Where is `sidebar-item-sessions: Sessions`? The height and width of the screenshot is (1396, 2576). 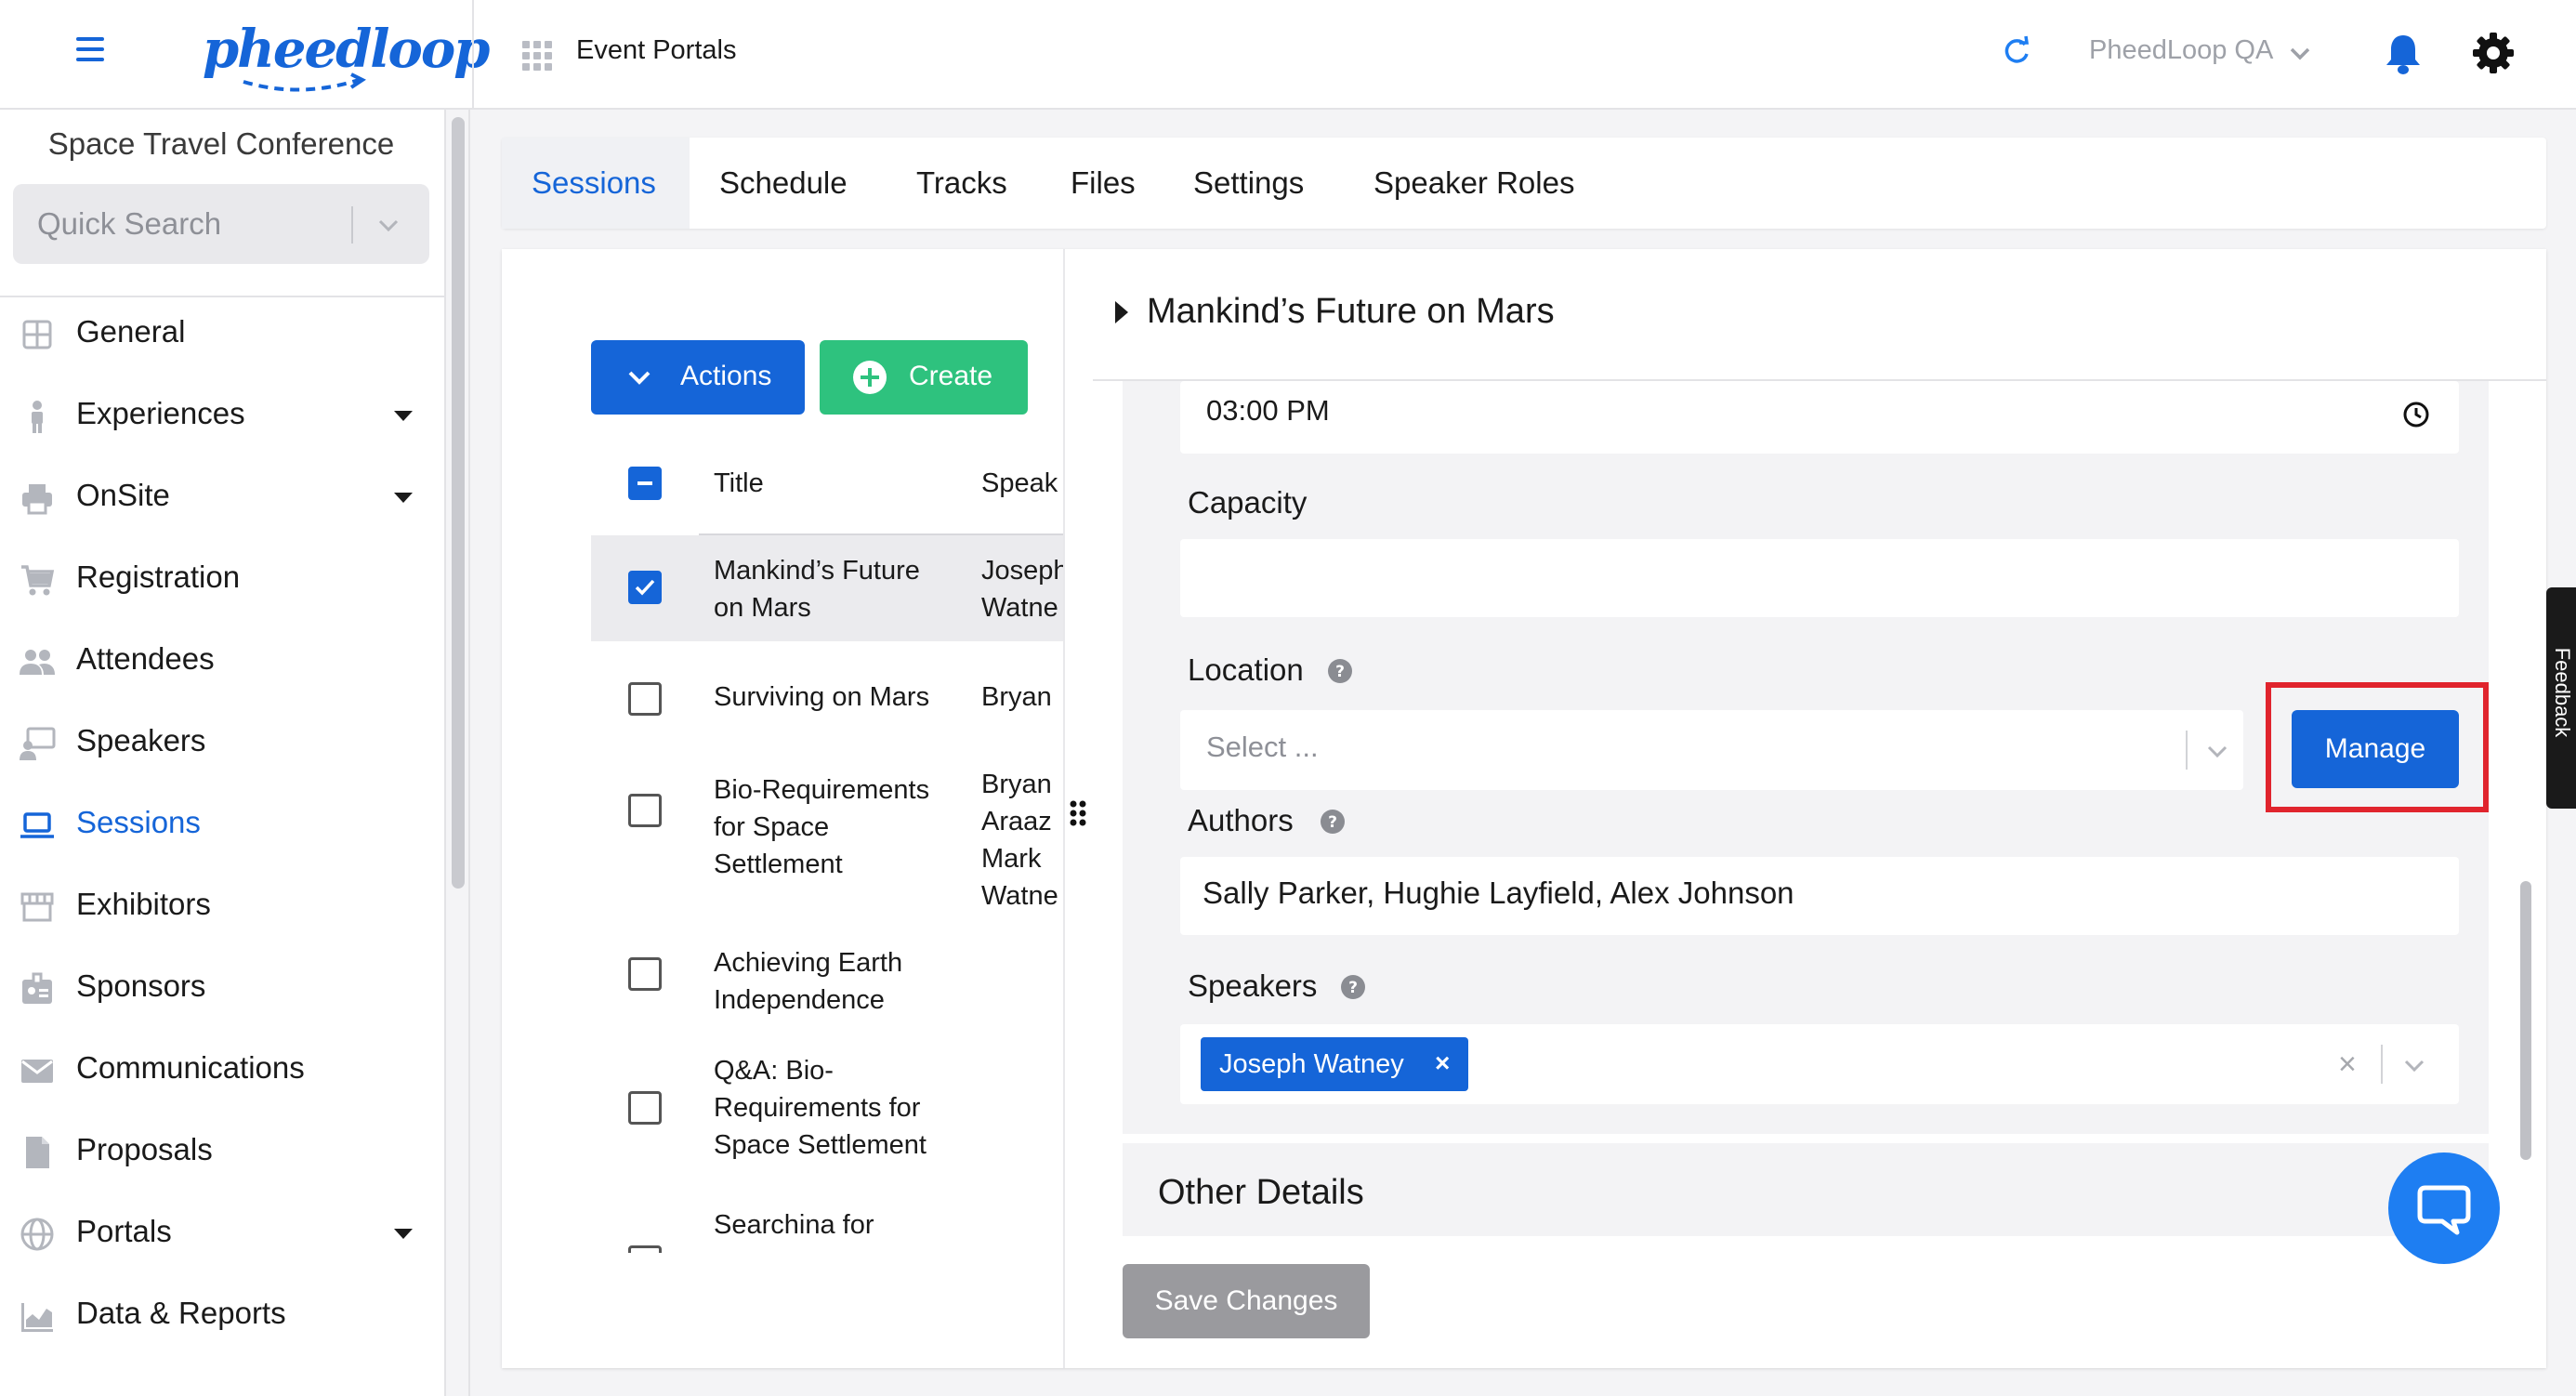 sidebar-item-sessions: Sessions is located at coordinates (222, 825).